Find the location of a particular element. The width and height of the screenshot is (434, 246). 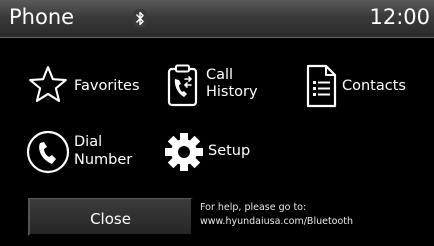

help-text-url: www.hyundaiusa.com/Bluetooth is located at coordinates (277, 221).